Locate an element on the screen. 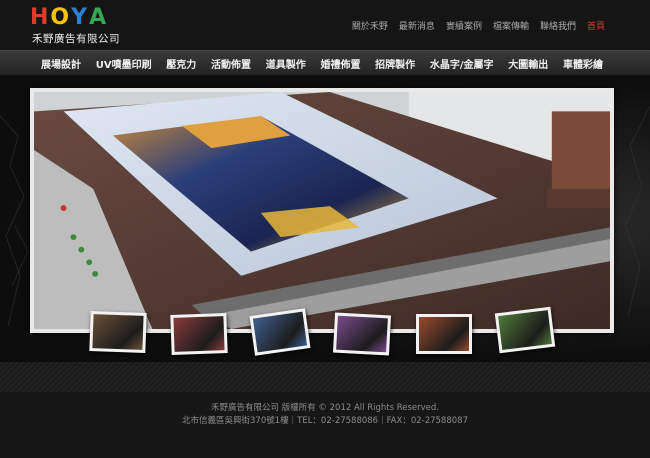  nav-item: 道具製作 is located at coordinates (286, 63).